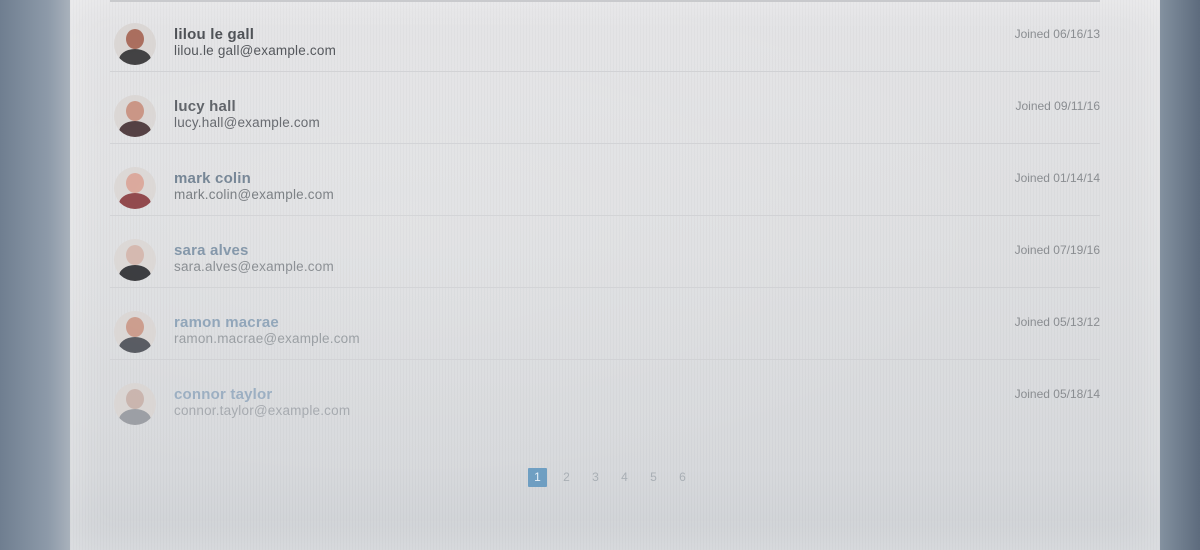  I want to click on user-joined-date: Joined 01/14/14, so click(1057, 178).